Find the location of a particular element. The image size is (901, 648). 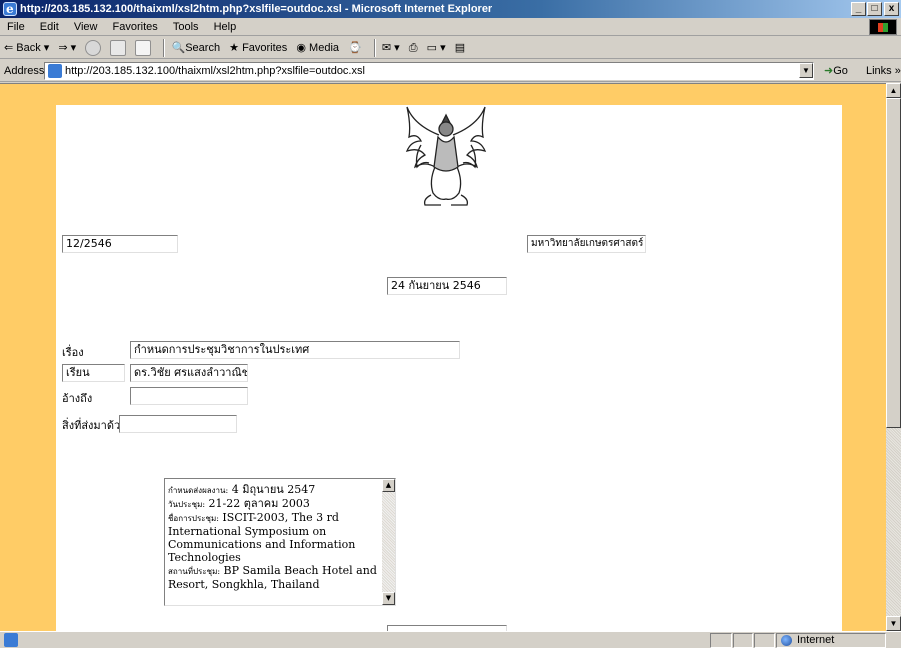

menu-file: File is located at coordinates (16, 27).